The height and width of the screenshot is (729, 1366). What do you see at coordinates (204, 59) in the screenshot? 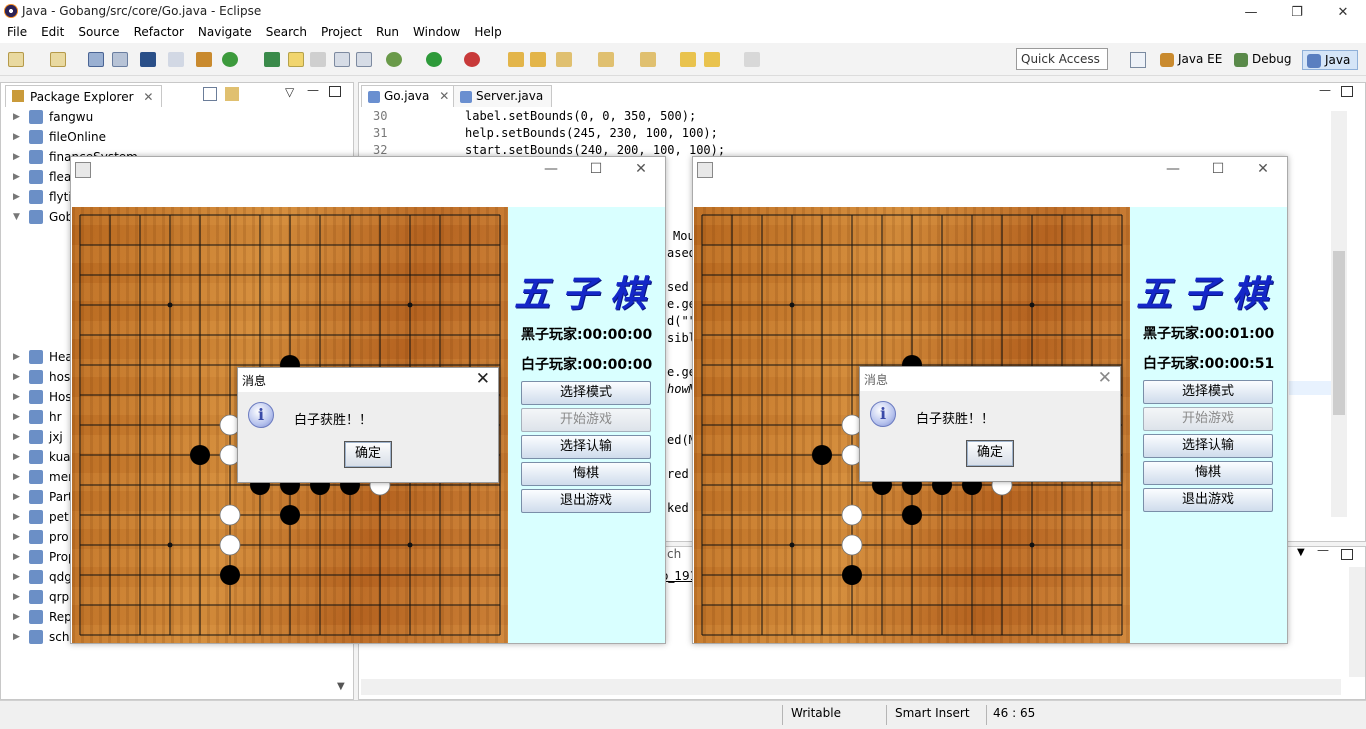
I see `build-icon` at bounding box center [204, 59].